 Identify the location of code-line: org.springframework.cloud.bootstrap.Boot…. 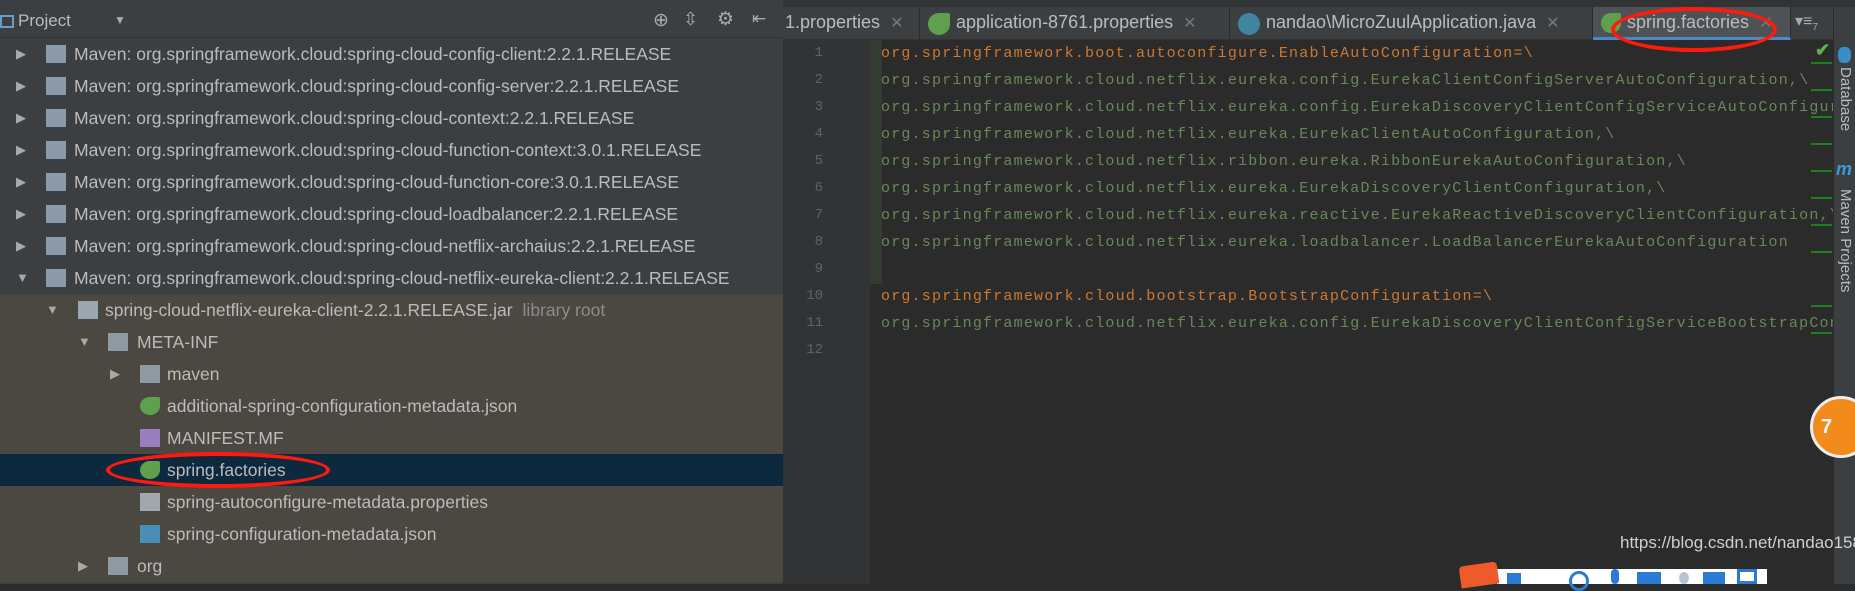
(1187, 296).